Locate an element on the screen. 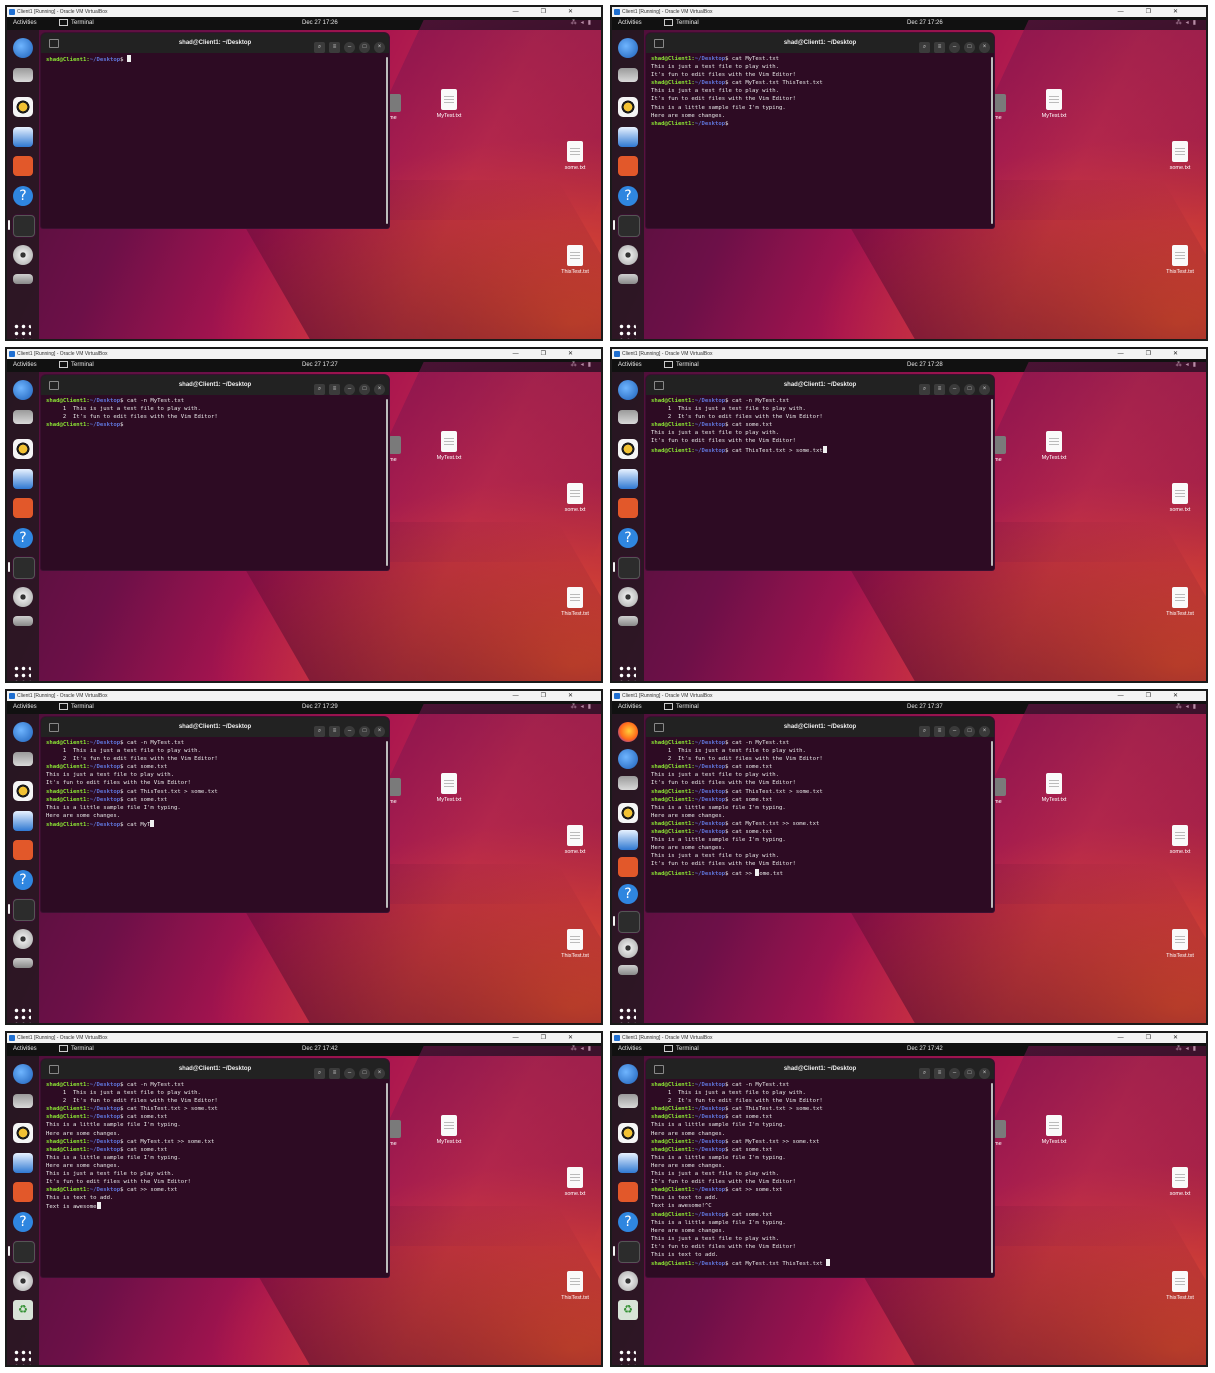 This screenshot has height=1373, width=1215. rhythmbox-icon is located at coordinates (628, 107).